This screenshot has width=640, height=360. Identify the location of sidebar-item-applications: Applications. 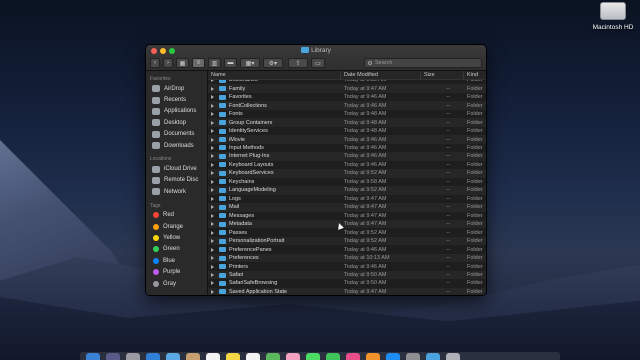
(176, 111).